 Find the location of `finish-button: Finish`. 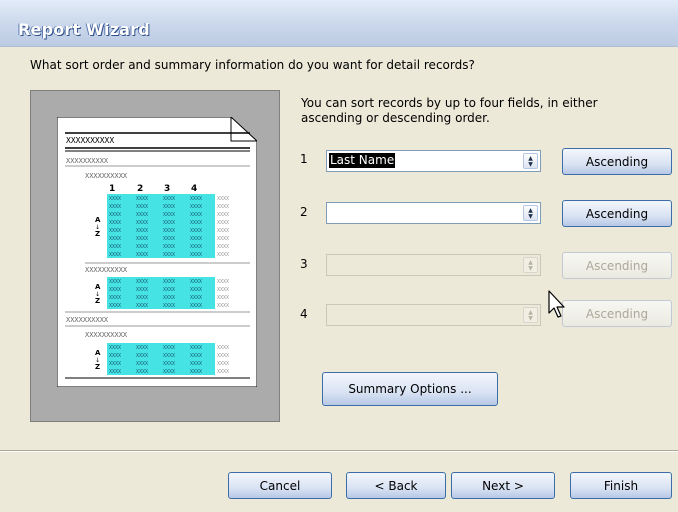

finish-button: Finish is located at coordinates (621, 485).